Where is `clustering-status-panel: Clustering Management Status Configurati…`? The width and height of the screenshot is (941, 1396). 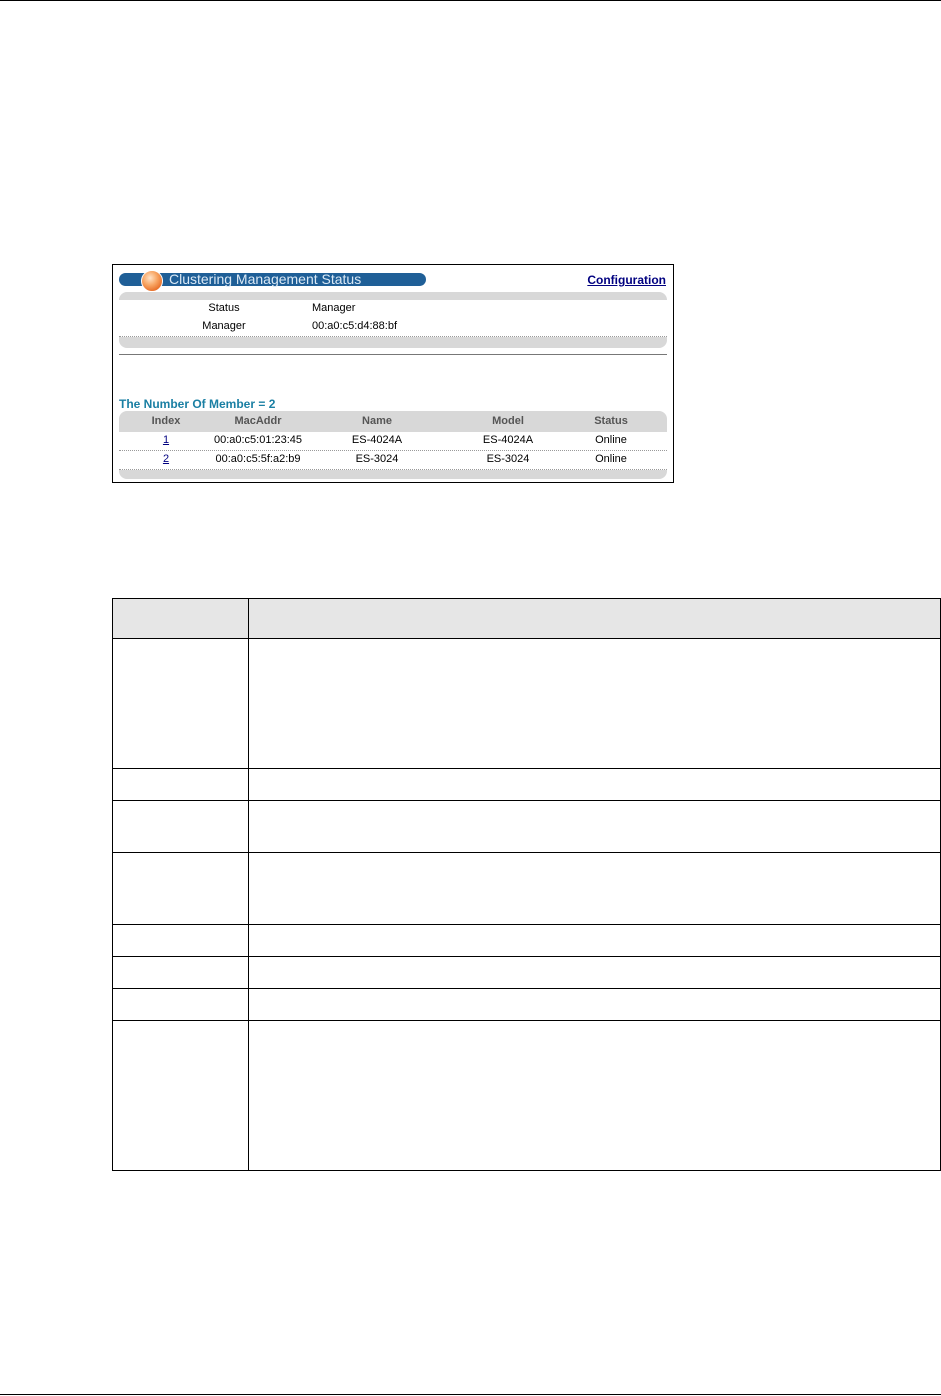 clustering-status-panel: Clustering Management Status Configurati… is located at coordinates (393, 373).